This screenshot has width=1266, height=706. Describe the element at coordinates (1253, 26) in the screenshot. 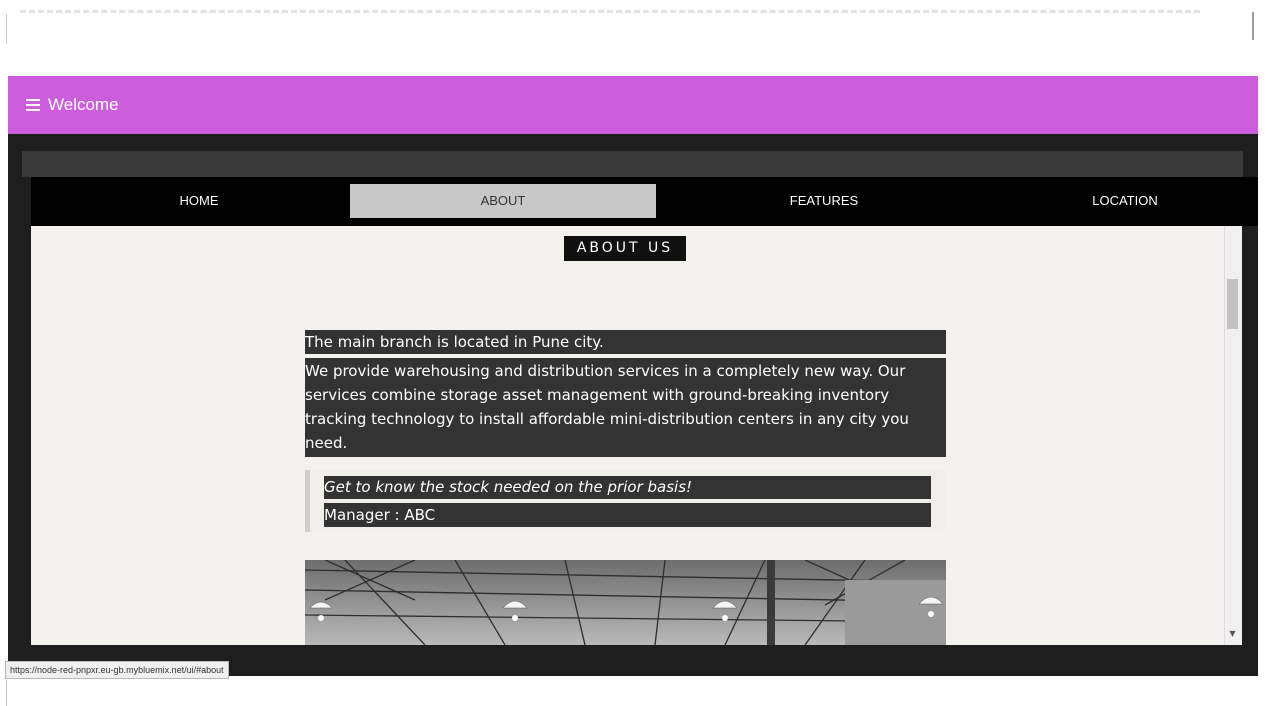

I see `window-edge-right` at that location.